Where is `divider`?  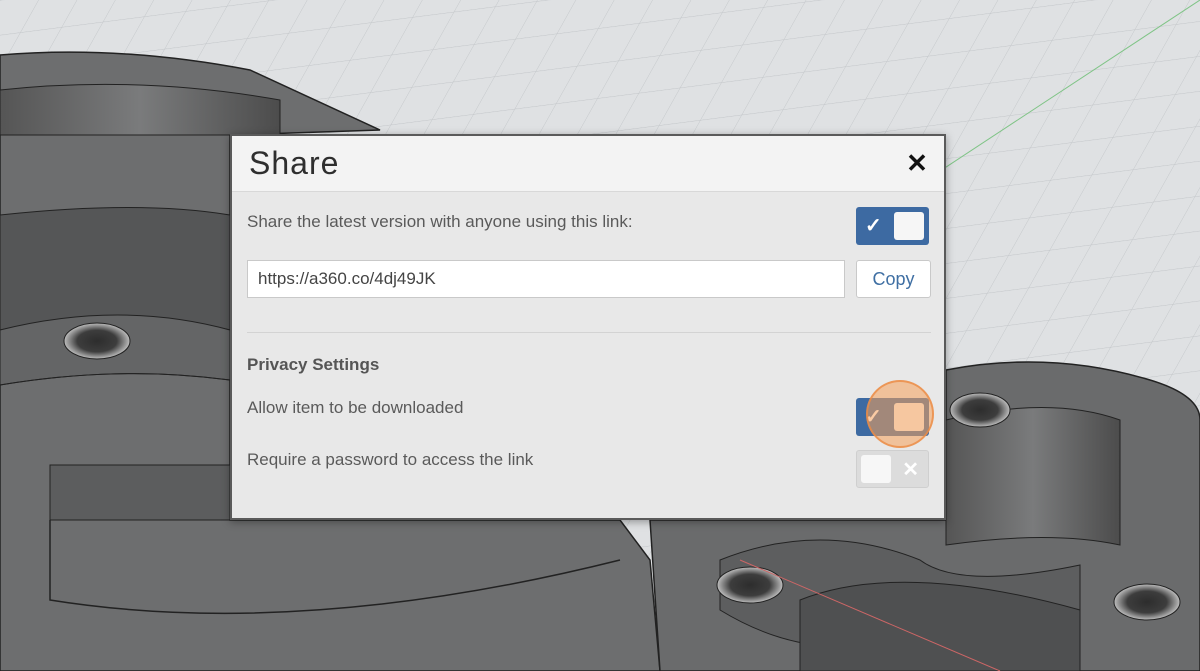 divider is located at coordinates (589, 332).